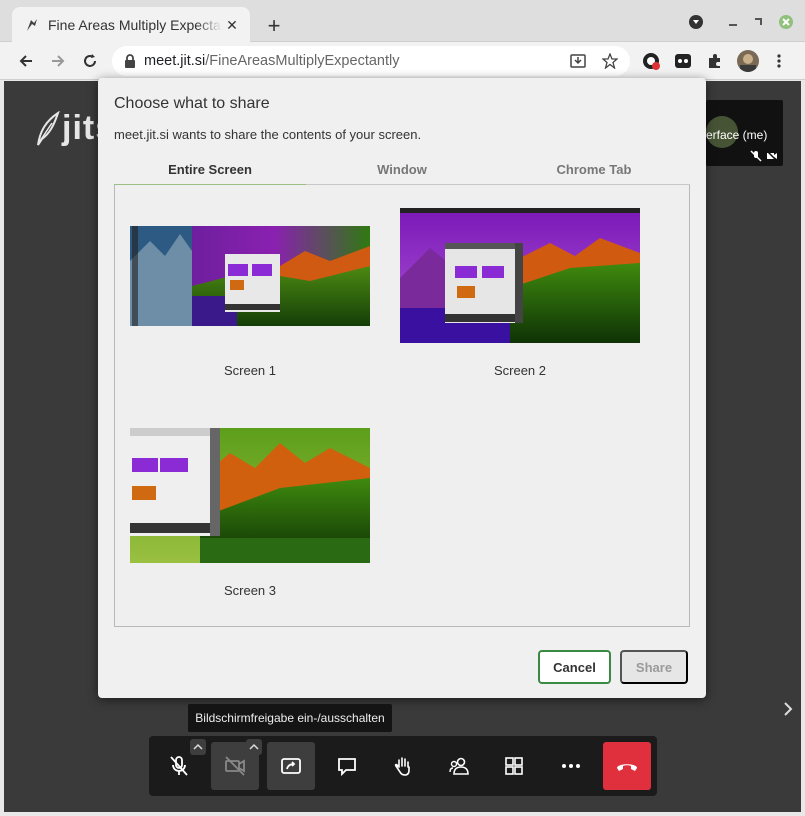 This screenshot has height=816, width=805. I want to click on jitsi-favicon, so click(32, 25).